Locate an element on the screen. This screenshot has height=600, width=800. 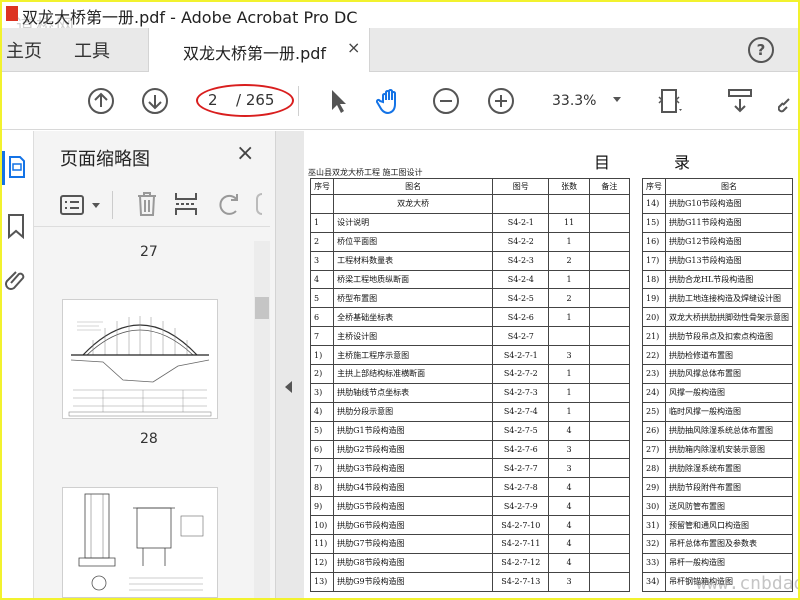
drawing-name: 吊杆总体布置图及参数表 is located at coordinates (729, 544).